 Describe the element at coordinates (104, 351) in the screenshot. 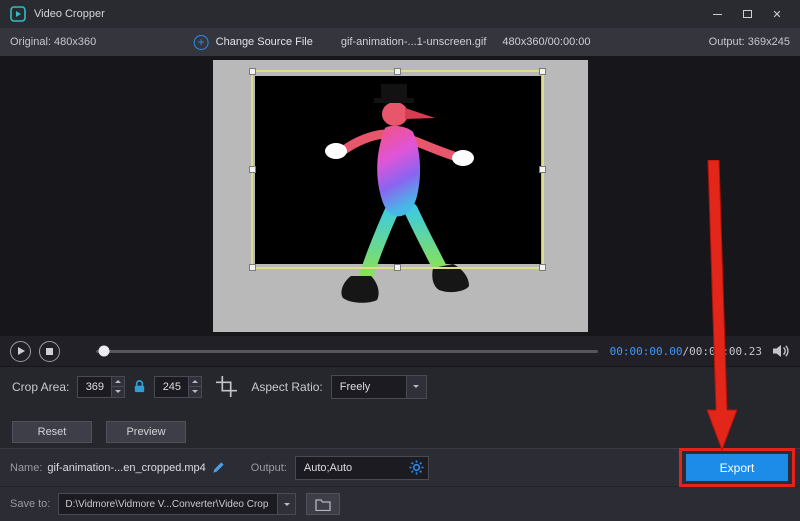

I see `timeline-thumb` at that location.